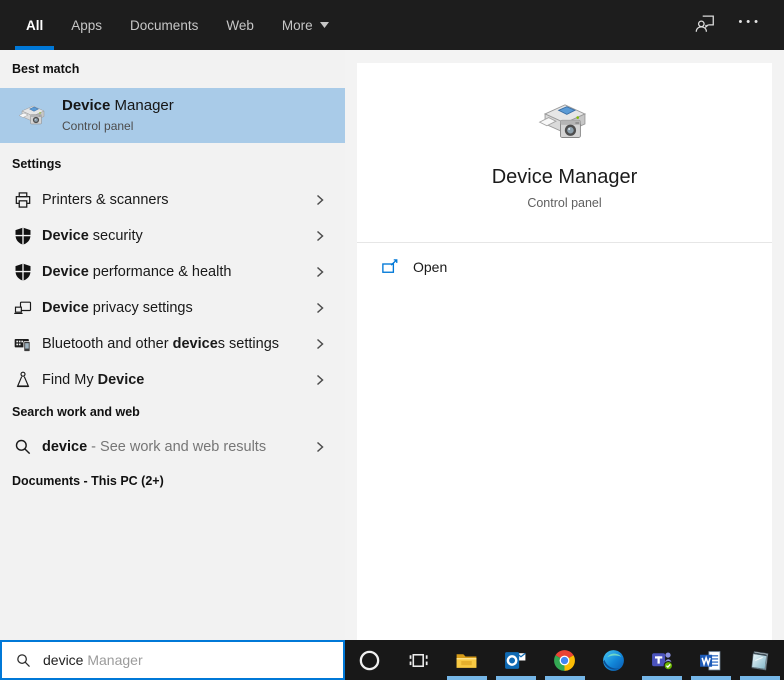 The height and width of the screenshot is (680, 784). What do you see at coordinates (564, 177) in the screenshot?
I see `preview-title: Device Manager` at bounding box center [564, 177].